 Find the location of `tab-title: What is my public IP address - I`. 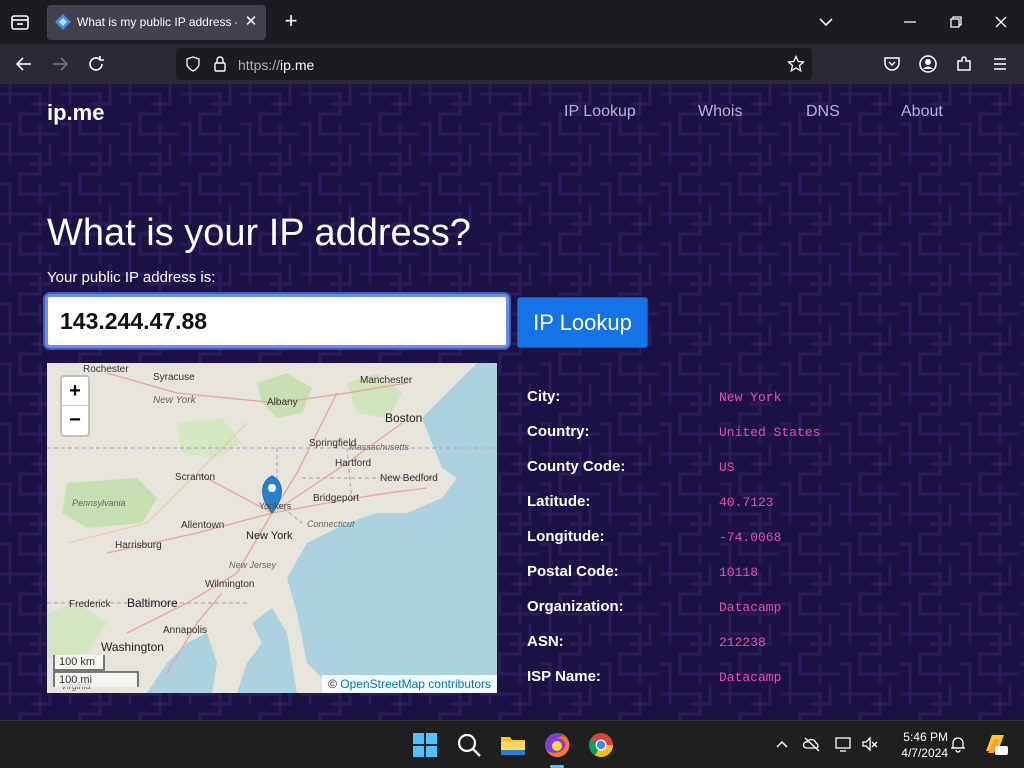

tab-title: What is my public IP address - I is located at coordinates (157, 22).